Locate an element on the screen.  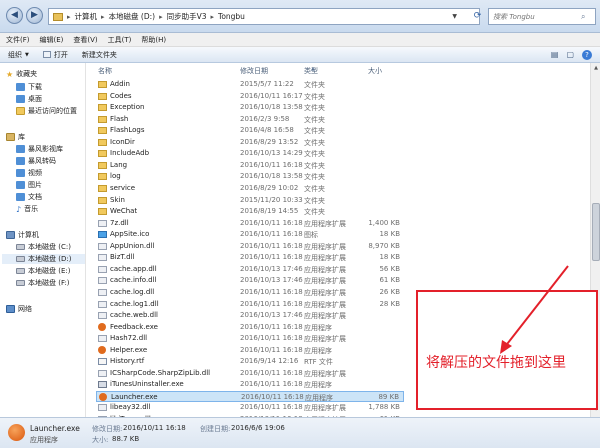
file-row: History.rtf 2016/9/14 12:16 RTF 文件 is located at coordinates (250, 361).